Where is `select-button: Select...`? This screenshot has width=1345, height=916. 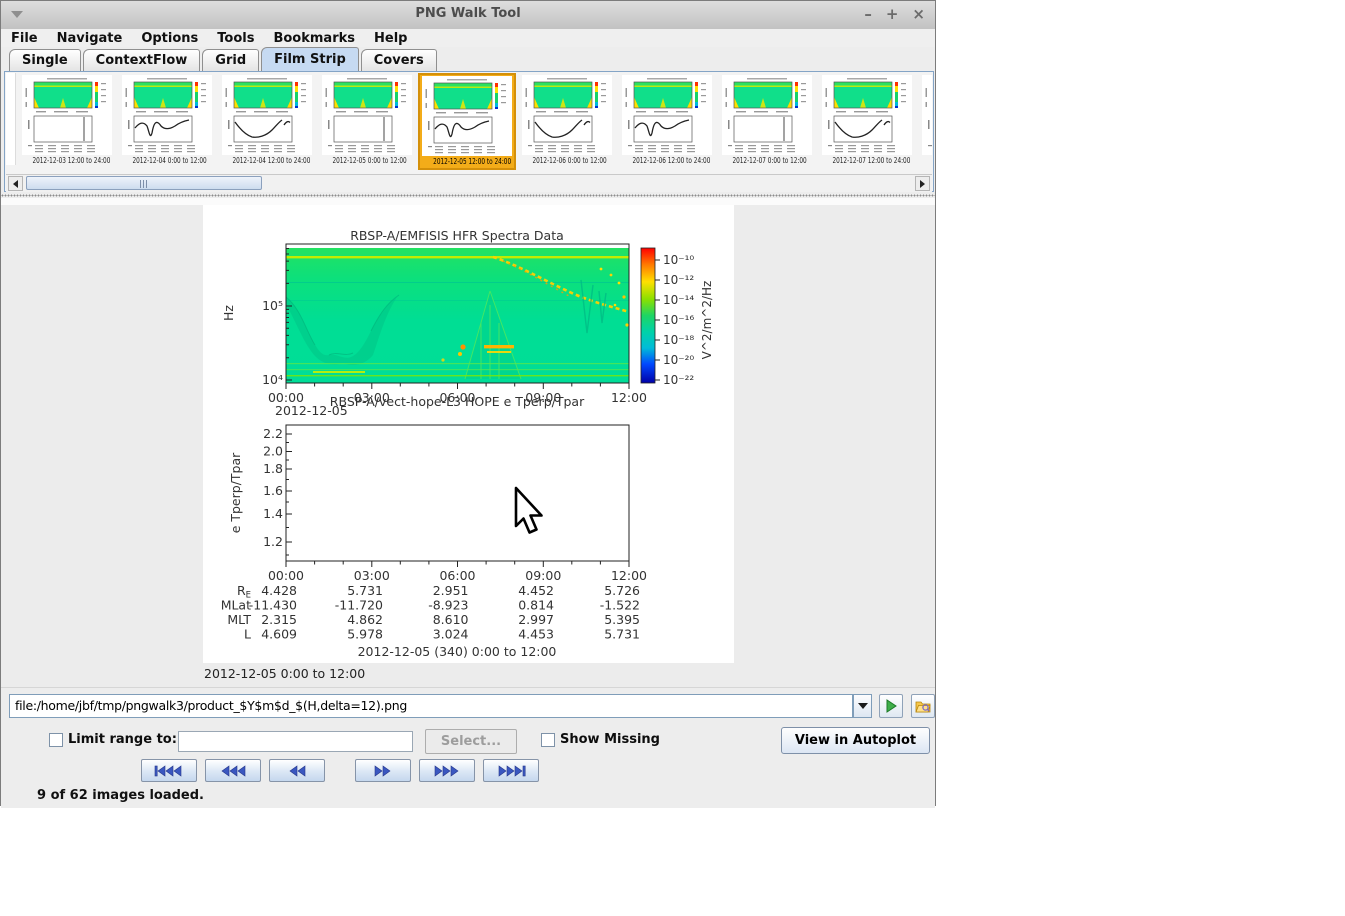
select-button: Select... is located at coordinates (471, 741).